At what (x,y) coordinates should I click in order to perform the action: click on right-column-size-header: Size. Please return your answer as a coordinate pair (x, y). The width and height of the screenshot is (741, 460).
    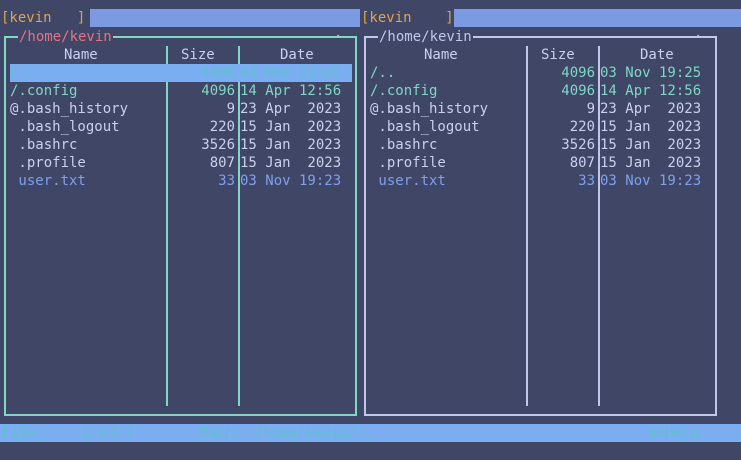
    Looking at the image, I should click on (558, 55).